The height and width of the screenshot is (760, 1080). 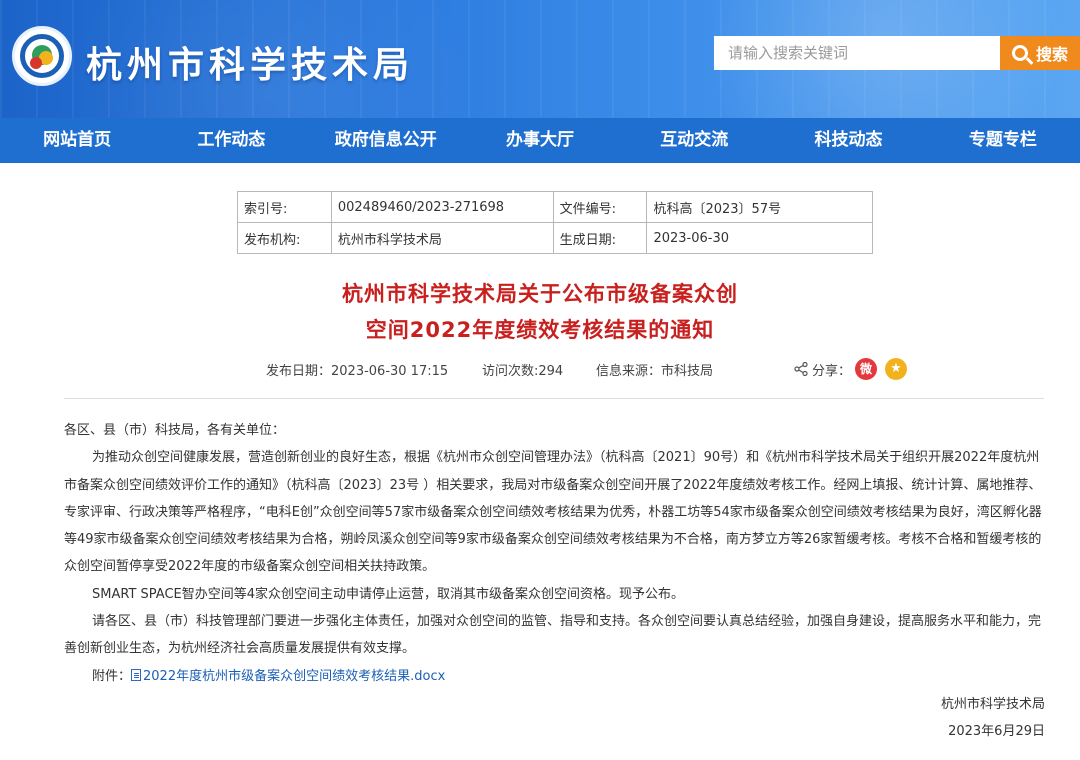 What do you see at coordinates (655, 371) in the screenshot?
I see `info-source: 信息来源：市科技局` at bounding box center [655, 371].